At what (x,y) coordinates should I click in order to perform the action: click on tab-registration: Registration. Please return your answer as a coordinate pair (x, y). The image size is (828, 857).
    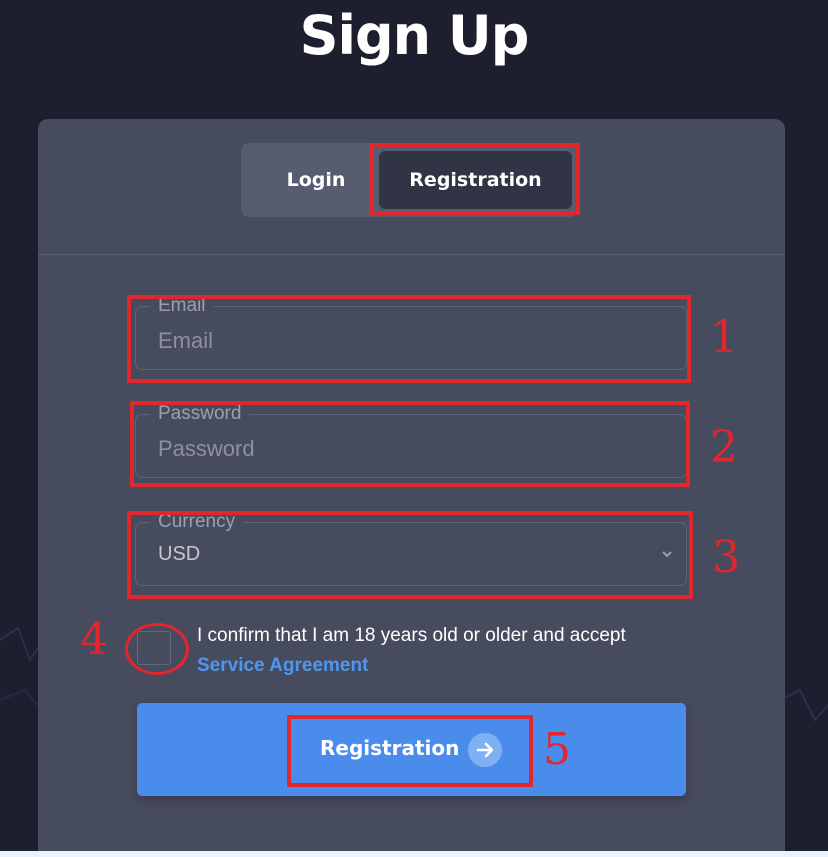
    Looking at the image, I should click on (475, 180).